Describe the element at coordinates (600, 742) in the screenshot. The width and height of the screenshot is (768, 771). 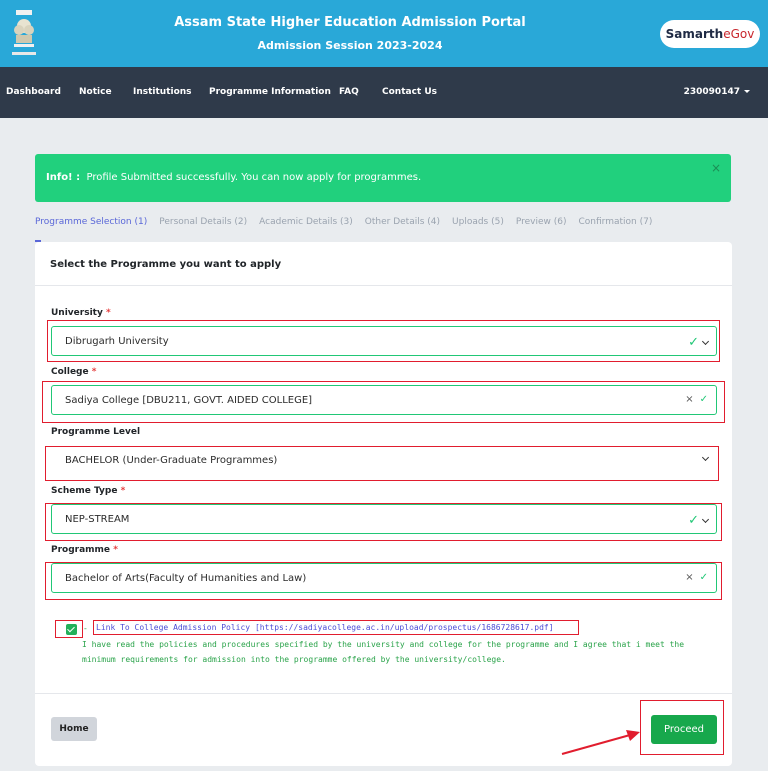
I see `annotation-arrow-icon` at that location.